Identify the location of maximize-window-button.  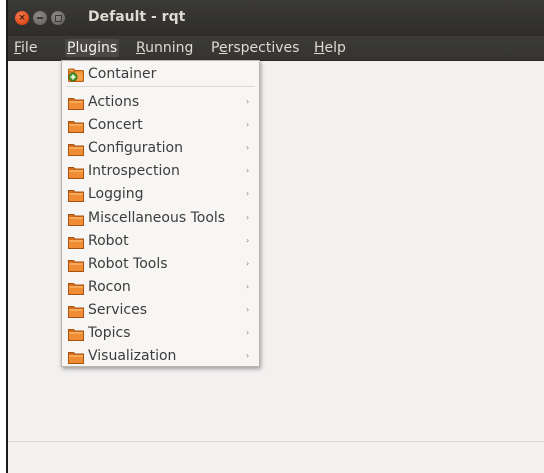
(58, 18).